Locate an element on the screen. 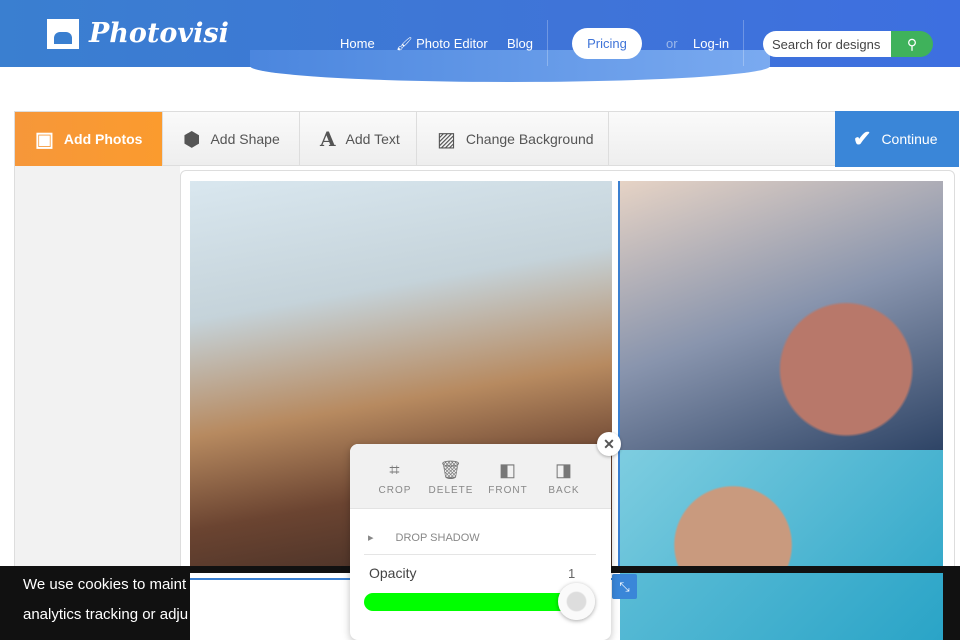 The width and height of the screenshot is (960, 640). crop-button: ⌗ CROP is located at coordinates (395, 478).